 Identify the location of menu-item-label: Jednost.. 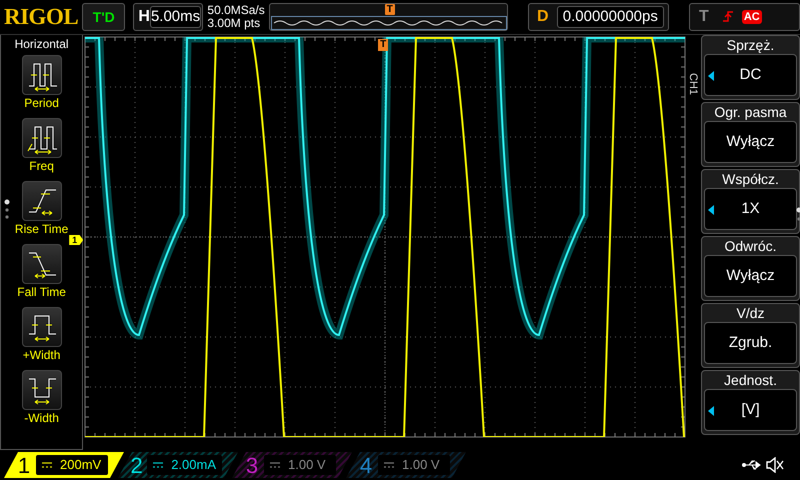
(750, 380).